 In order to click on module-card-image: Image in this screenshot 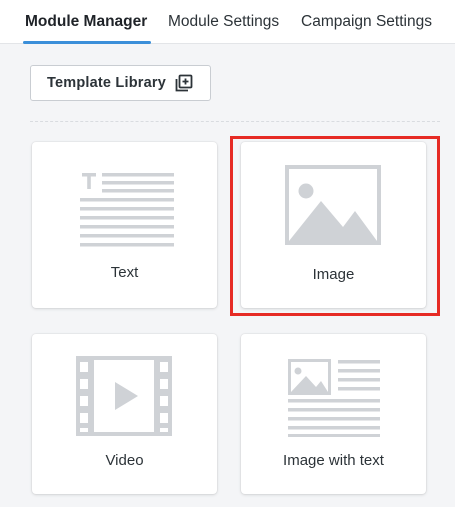, I will do `click(333, 225)`.